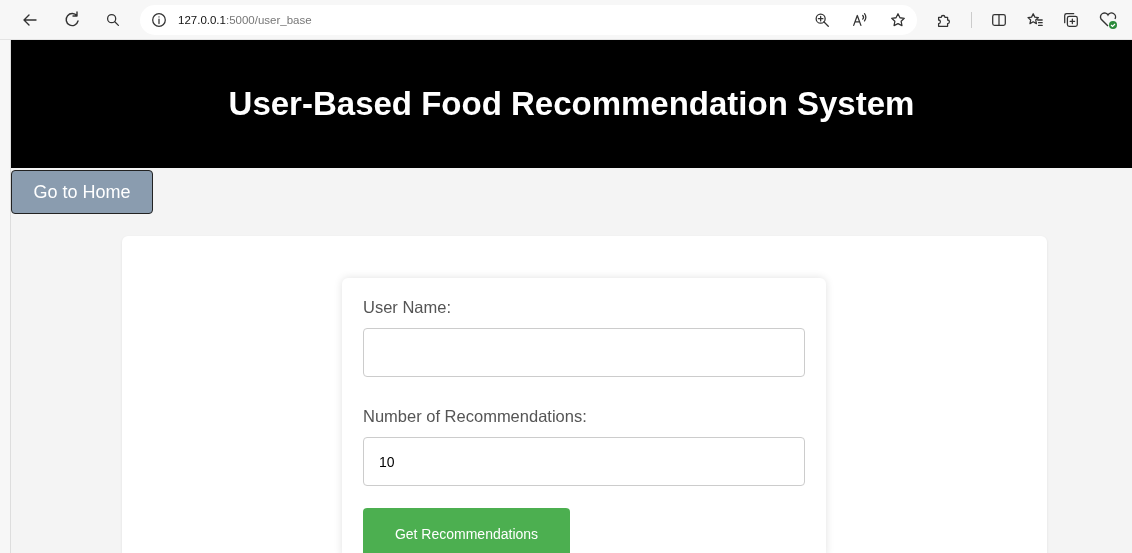 The width and height of the screenshot is (1132, 553). I want to click on collections-icon, so click(1071, 19).